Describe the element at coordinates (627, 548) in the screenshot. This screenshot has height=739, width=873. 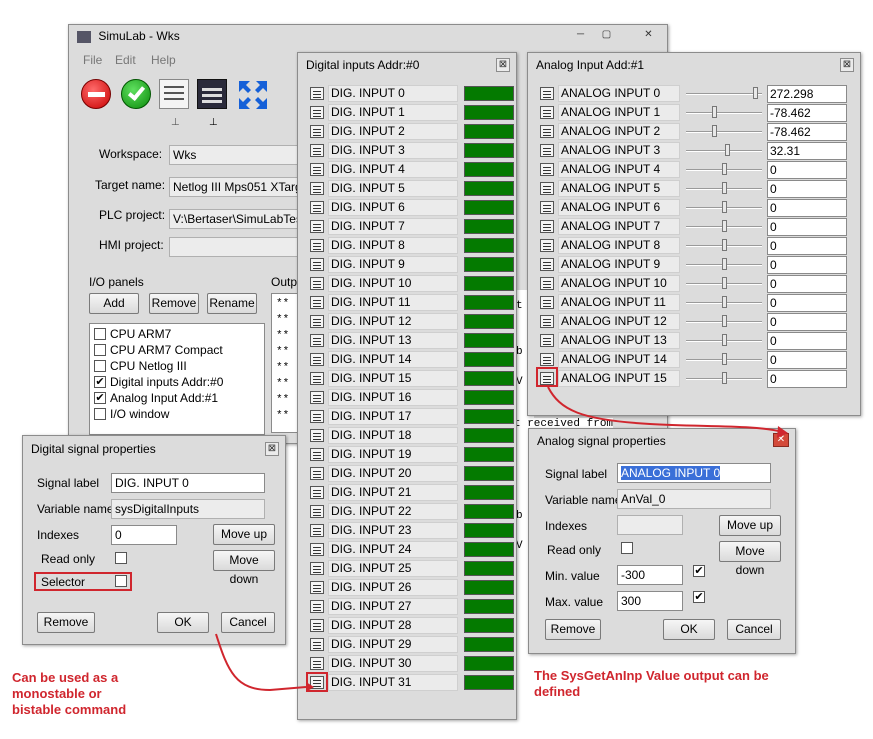
I see `read-only-checkbox` at that location.